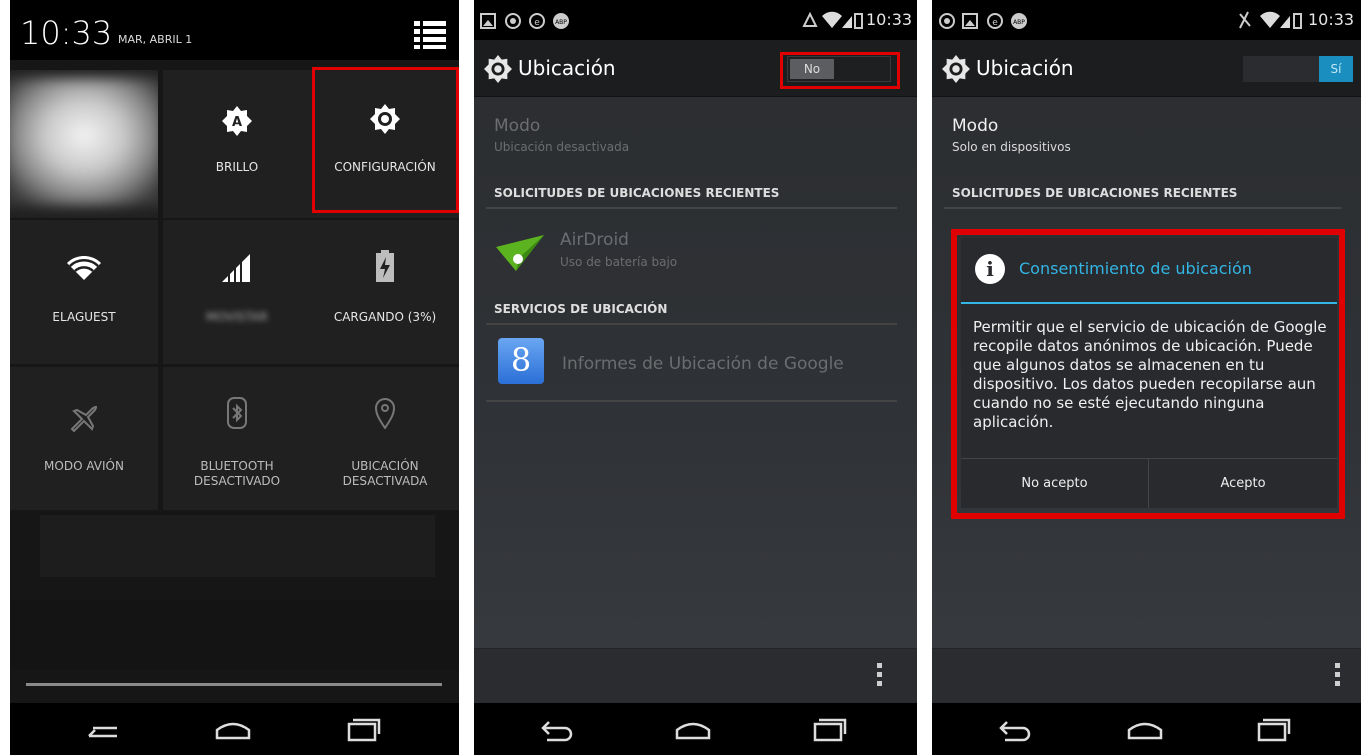 This screenshot has width=1361, height=755. What do you see at coordinates (385, 144) in the screenshot?
I see `tile-settings: CONFIGURACIÓN` at bounding box center [385, 144].